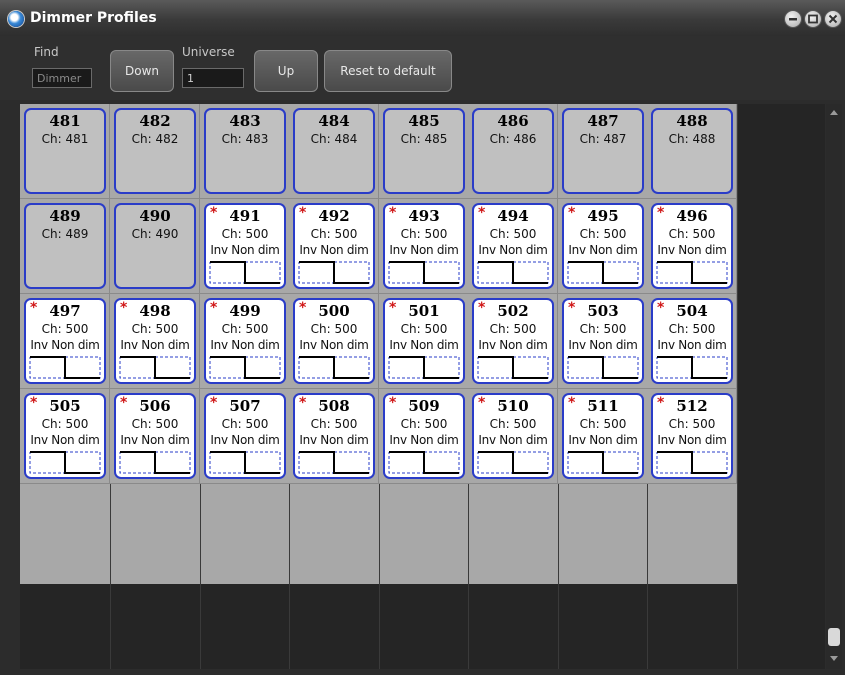 This screenshot has height=675, width=845. I want to click on channel-number: 485, so click(424, 121).